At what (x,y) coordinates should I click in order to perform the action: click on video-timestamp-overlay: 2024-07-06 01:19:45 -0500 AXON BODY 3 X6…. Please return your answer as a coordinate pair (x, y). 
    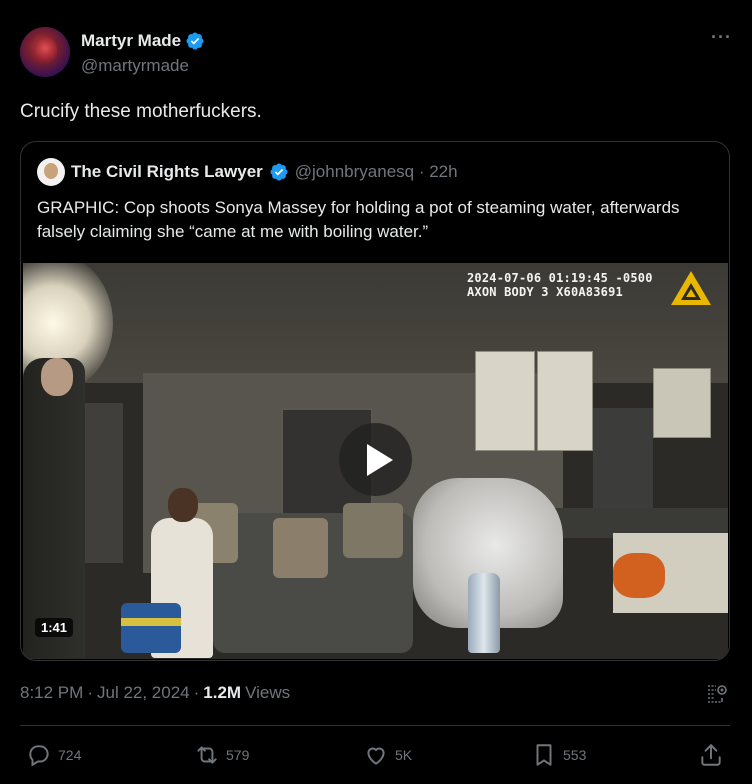
    Looking at the image, I should click on (560, 285).